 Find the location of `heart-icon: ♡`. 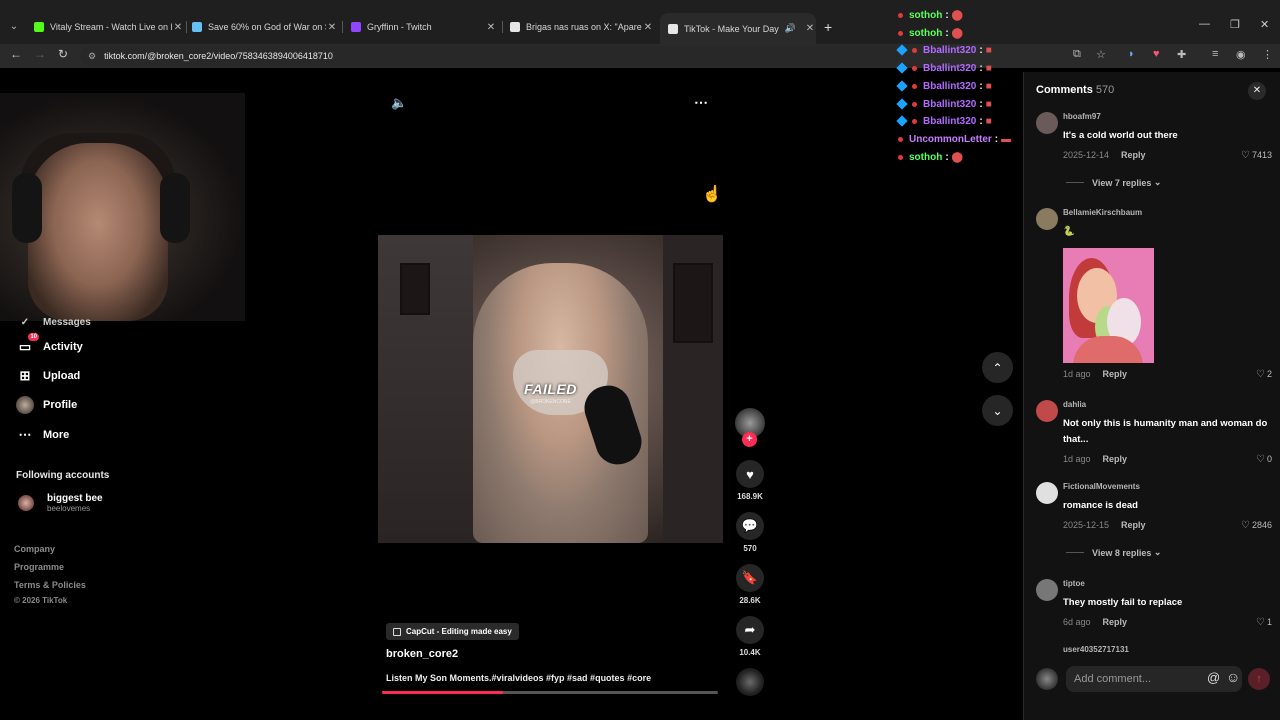

heart-icon: ♡ is located at coordinates (1260, 459).